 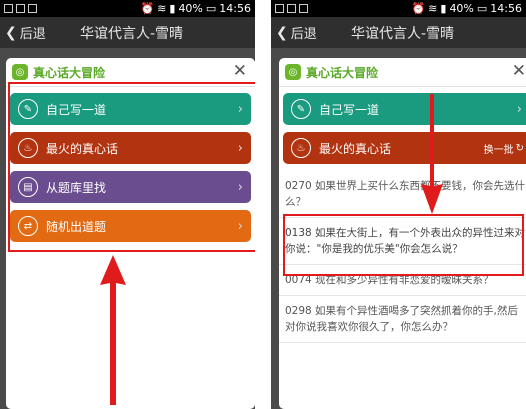 What do you see at coordinates (402, 125) in the screenshot?
I see `option-menu: ✎ 自己写一道 › ♨ 最火的真心话 换一批 ↻` at bounding box center [402, 125].